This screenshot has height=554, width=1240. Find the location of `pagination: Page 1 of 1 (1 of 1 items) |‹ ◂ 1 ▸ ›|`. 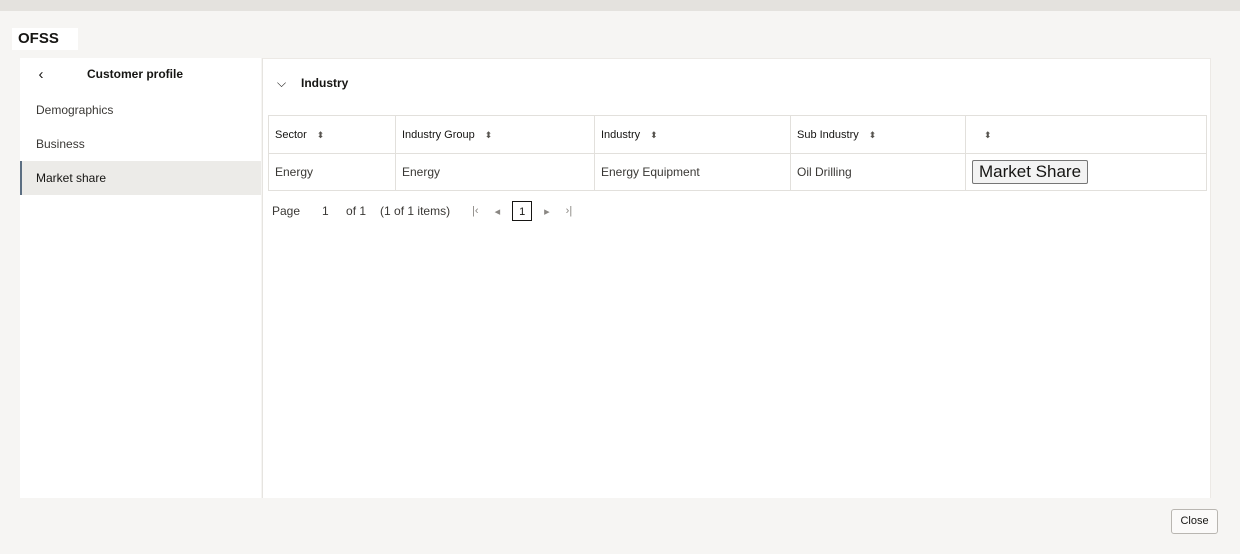

pagination: Page 1 of 1 (1 of 1 items) |‹ ◂ 1 ▸ ›| is located at coordinates (426, 211).